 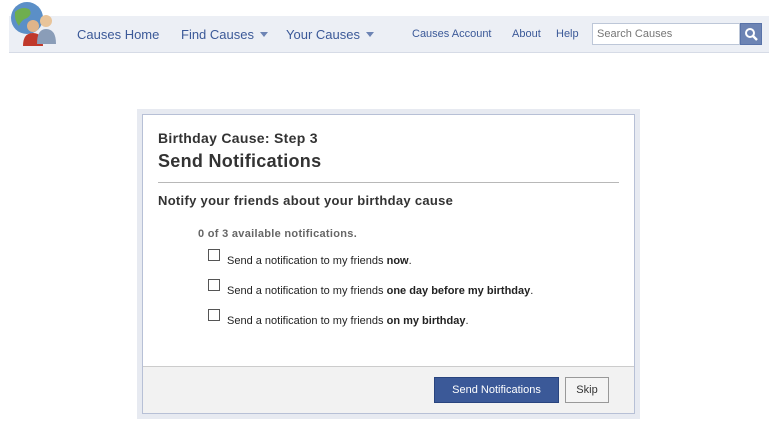 I want to click on causes-logo-icon, so click(x=34, y=24).